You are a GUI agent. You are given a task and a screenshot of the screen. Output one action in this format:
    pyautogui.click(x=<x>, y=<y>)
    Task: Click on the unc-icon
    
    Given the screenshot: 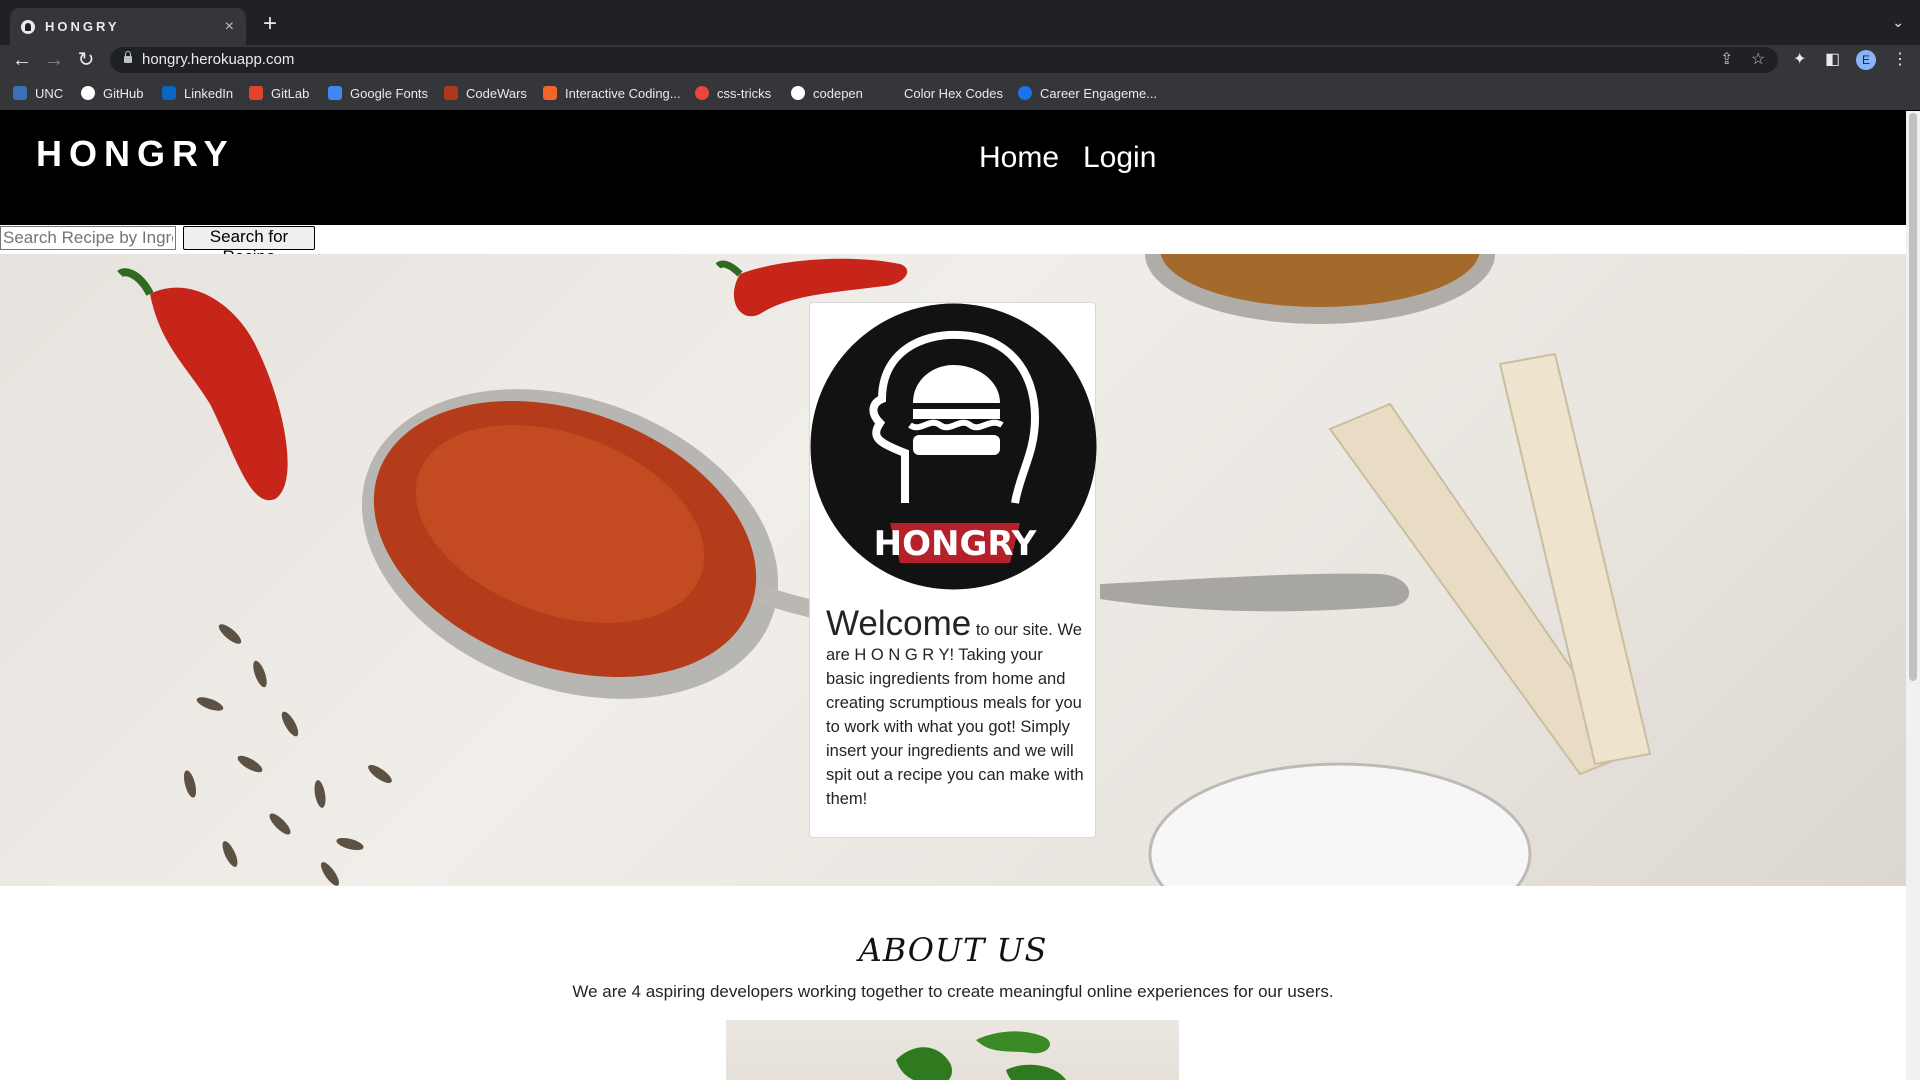 What is the action you would take?
    pyautogui.click(x=20, y=93)
    